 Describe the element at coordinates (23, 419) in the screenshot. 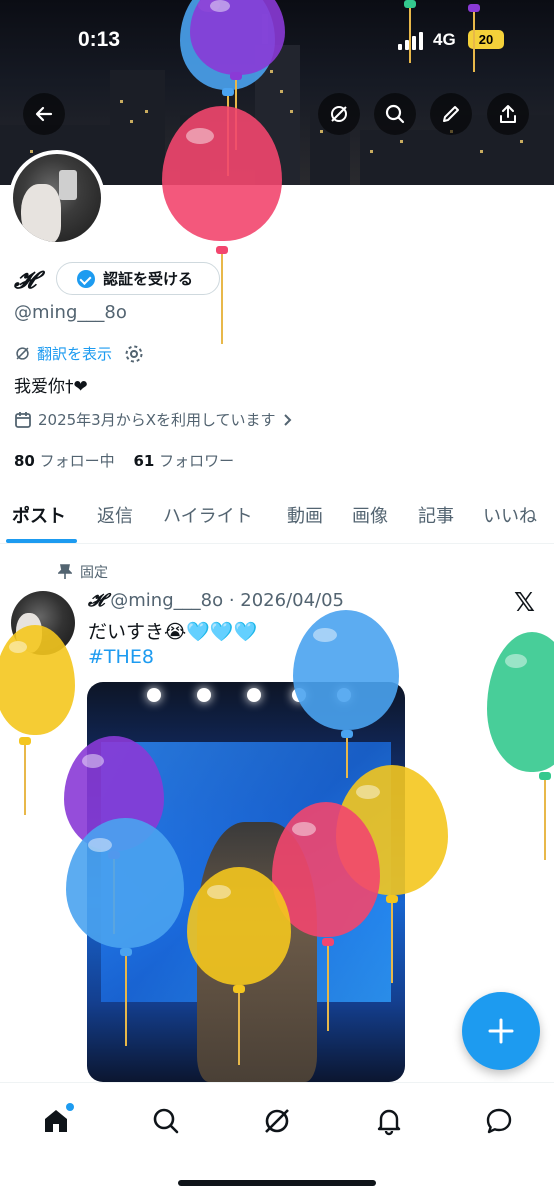

I see `calendar-icon` at that location.